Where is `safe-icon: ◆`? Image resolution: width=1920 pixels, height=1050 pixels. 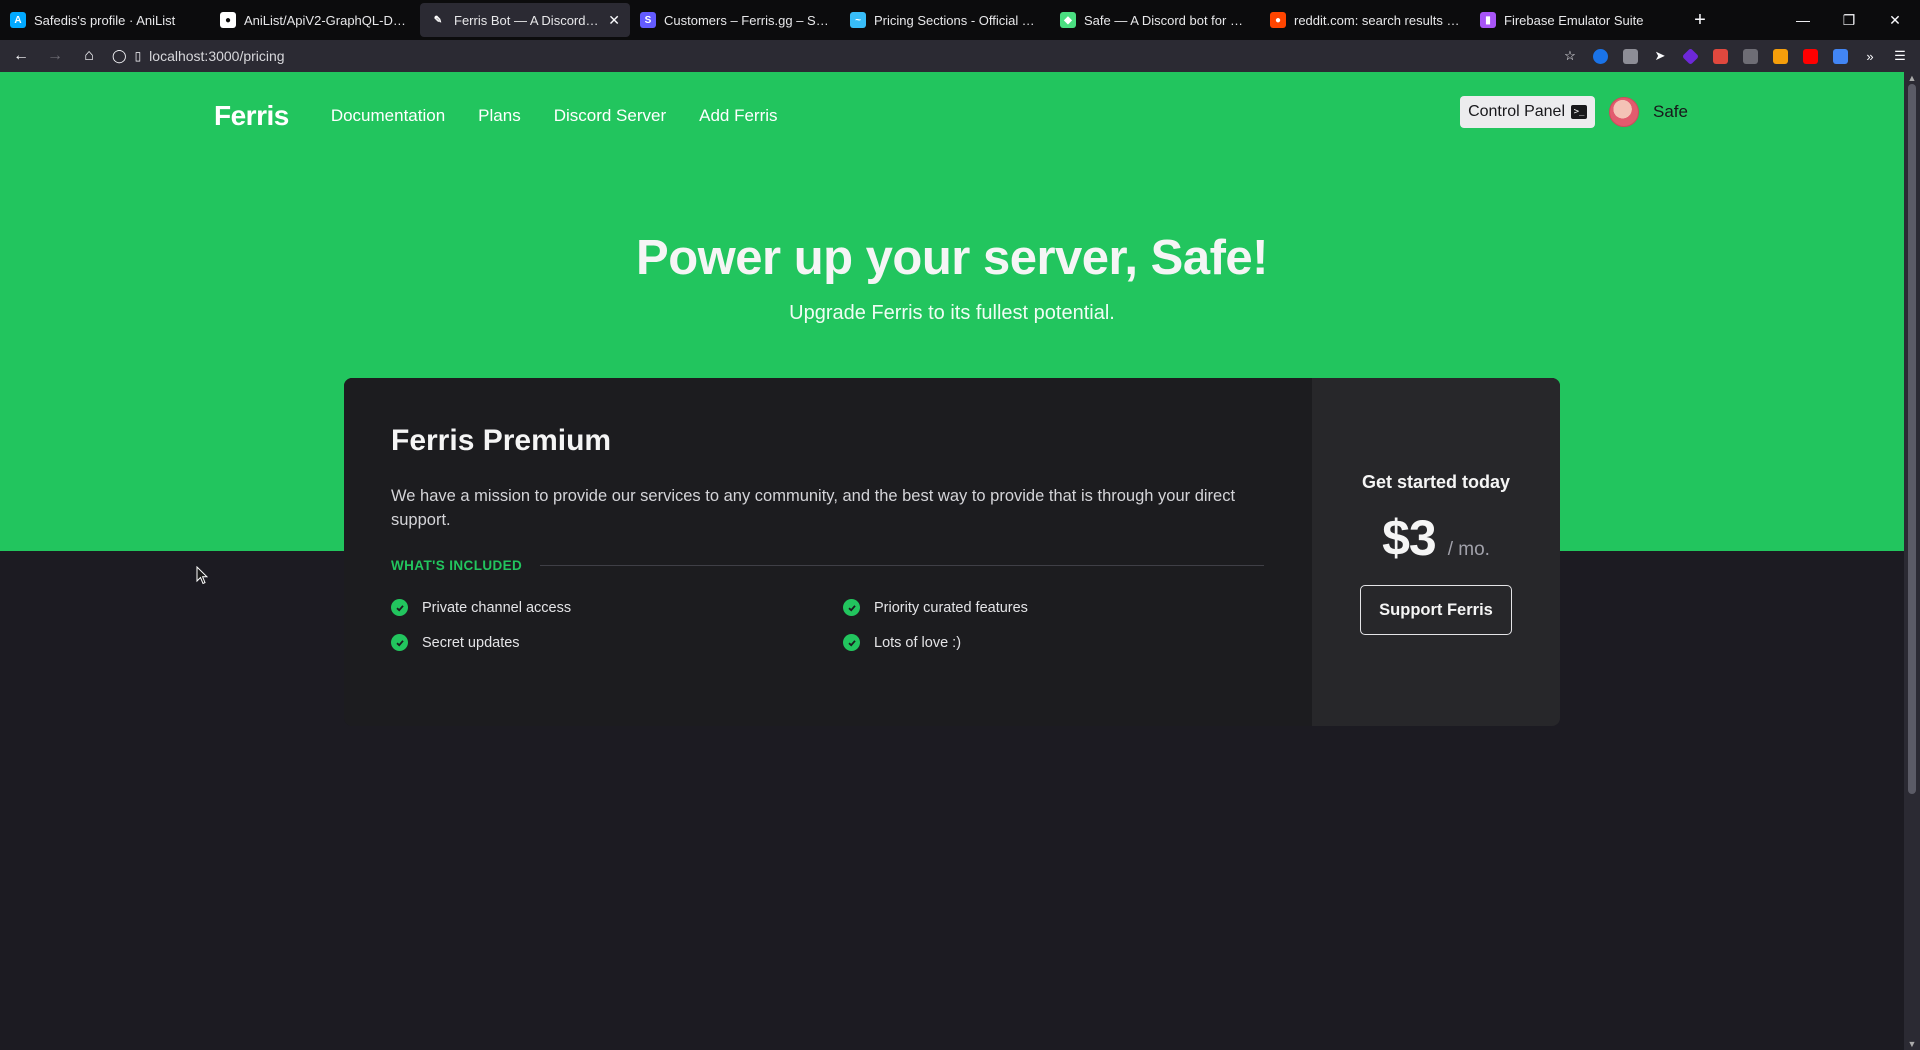 safe-icon: ◆ is located at coordinates (1068, 20).